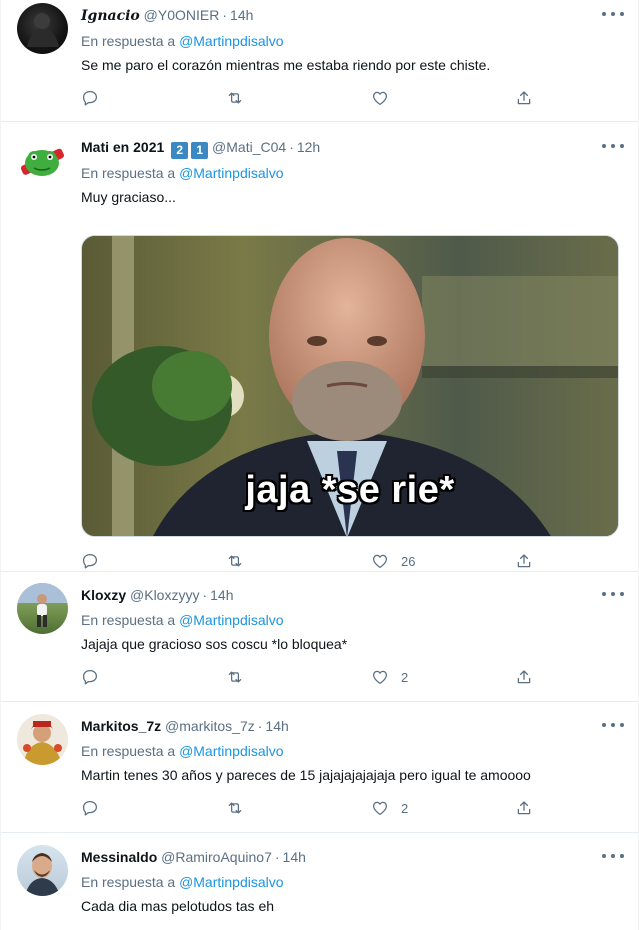 The height and width of the screenshot is (930, 639). Describe the element at coordinates (180, 150) in the screenshot. I see `badge-2: 2` at that location.